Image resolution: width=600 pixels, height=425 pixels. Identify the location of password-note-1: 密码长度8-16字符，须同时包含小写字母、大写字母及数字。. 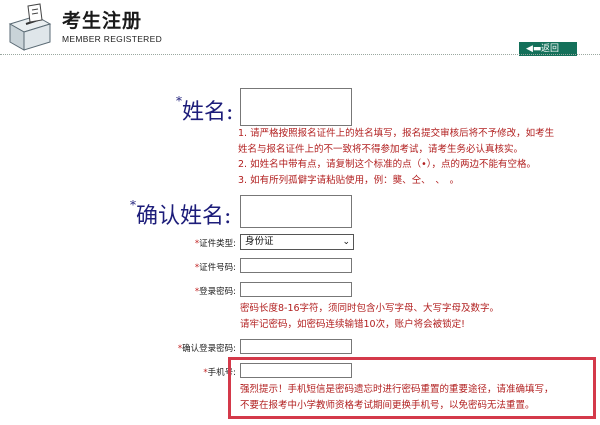
(370, 308).